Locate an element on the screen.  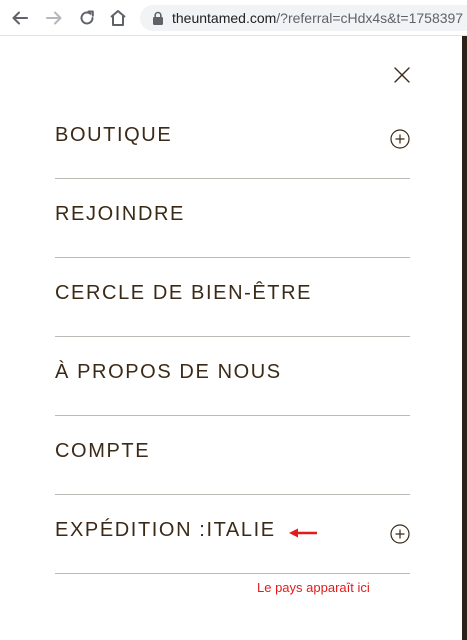
close-icon is located at coordinates (402, 75).